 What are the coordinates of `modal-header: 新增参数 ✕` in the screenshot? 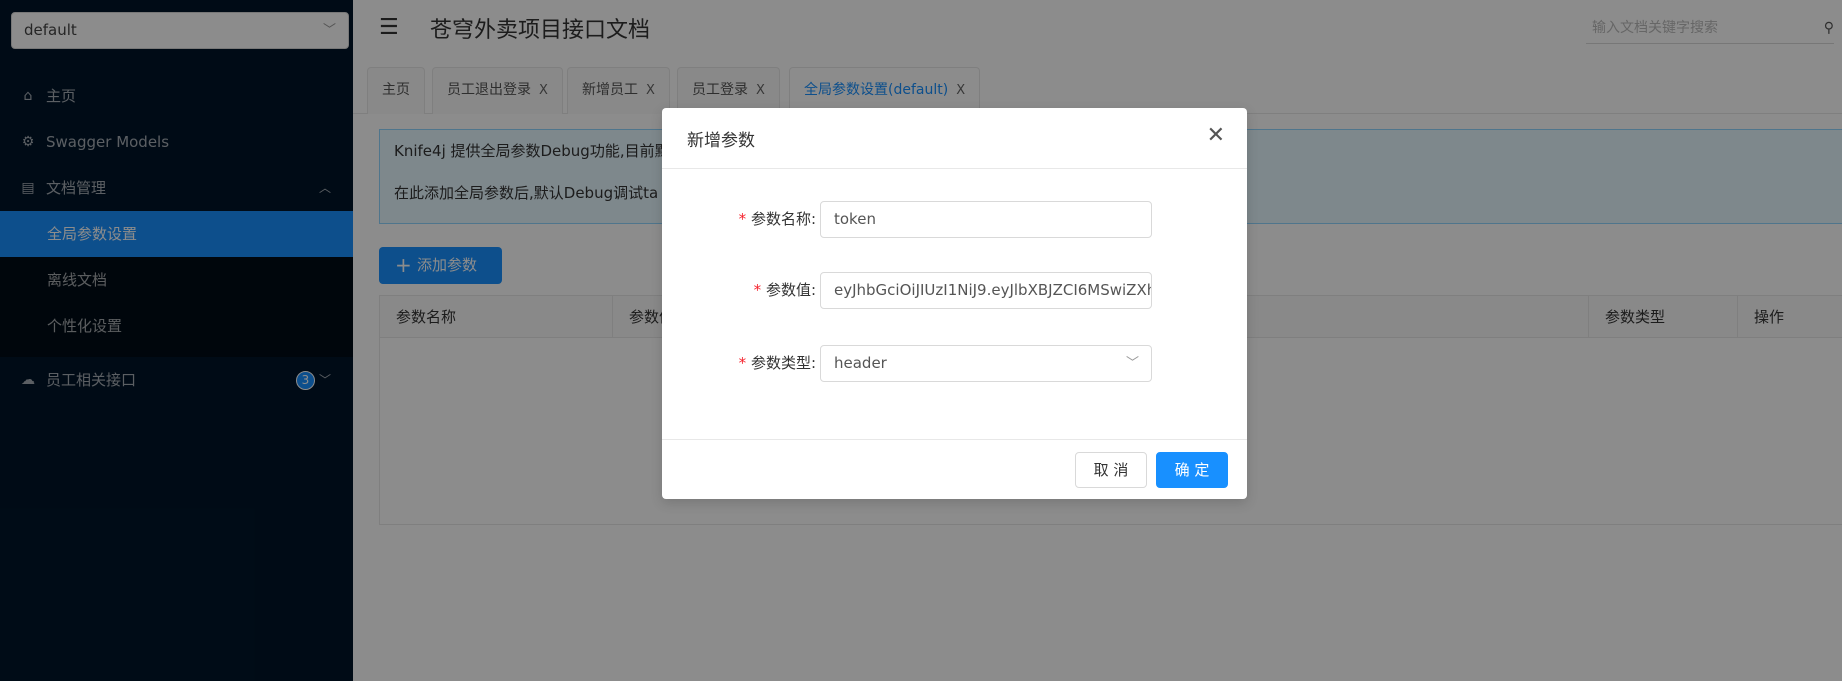 It's located at (954, 138).